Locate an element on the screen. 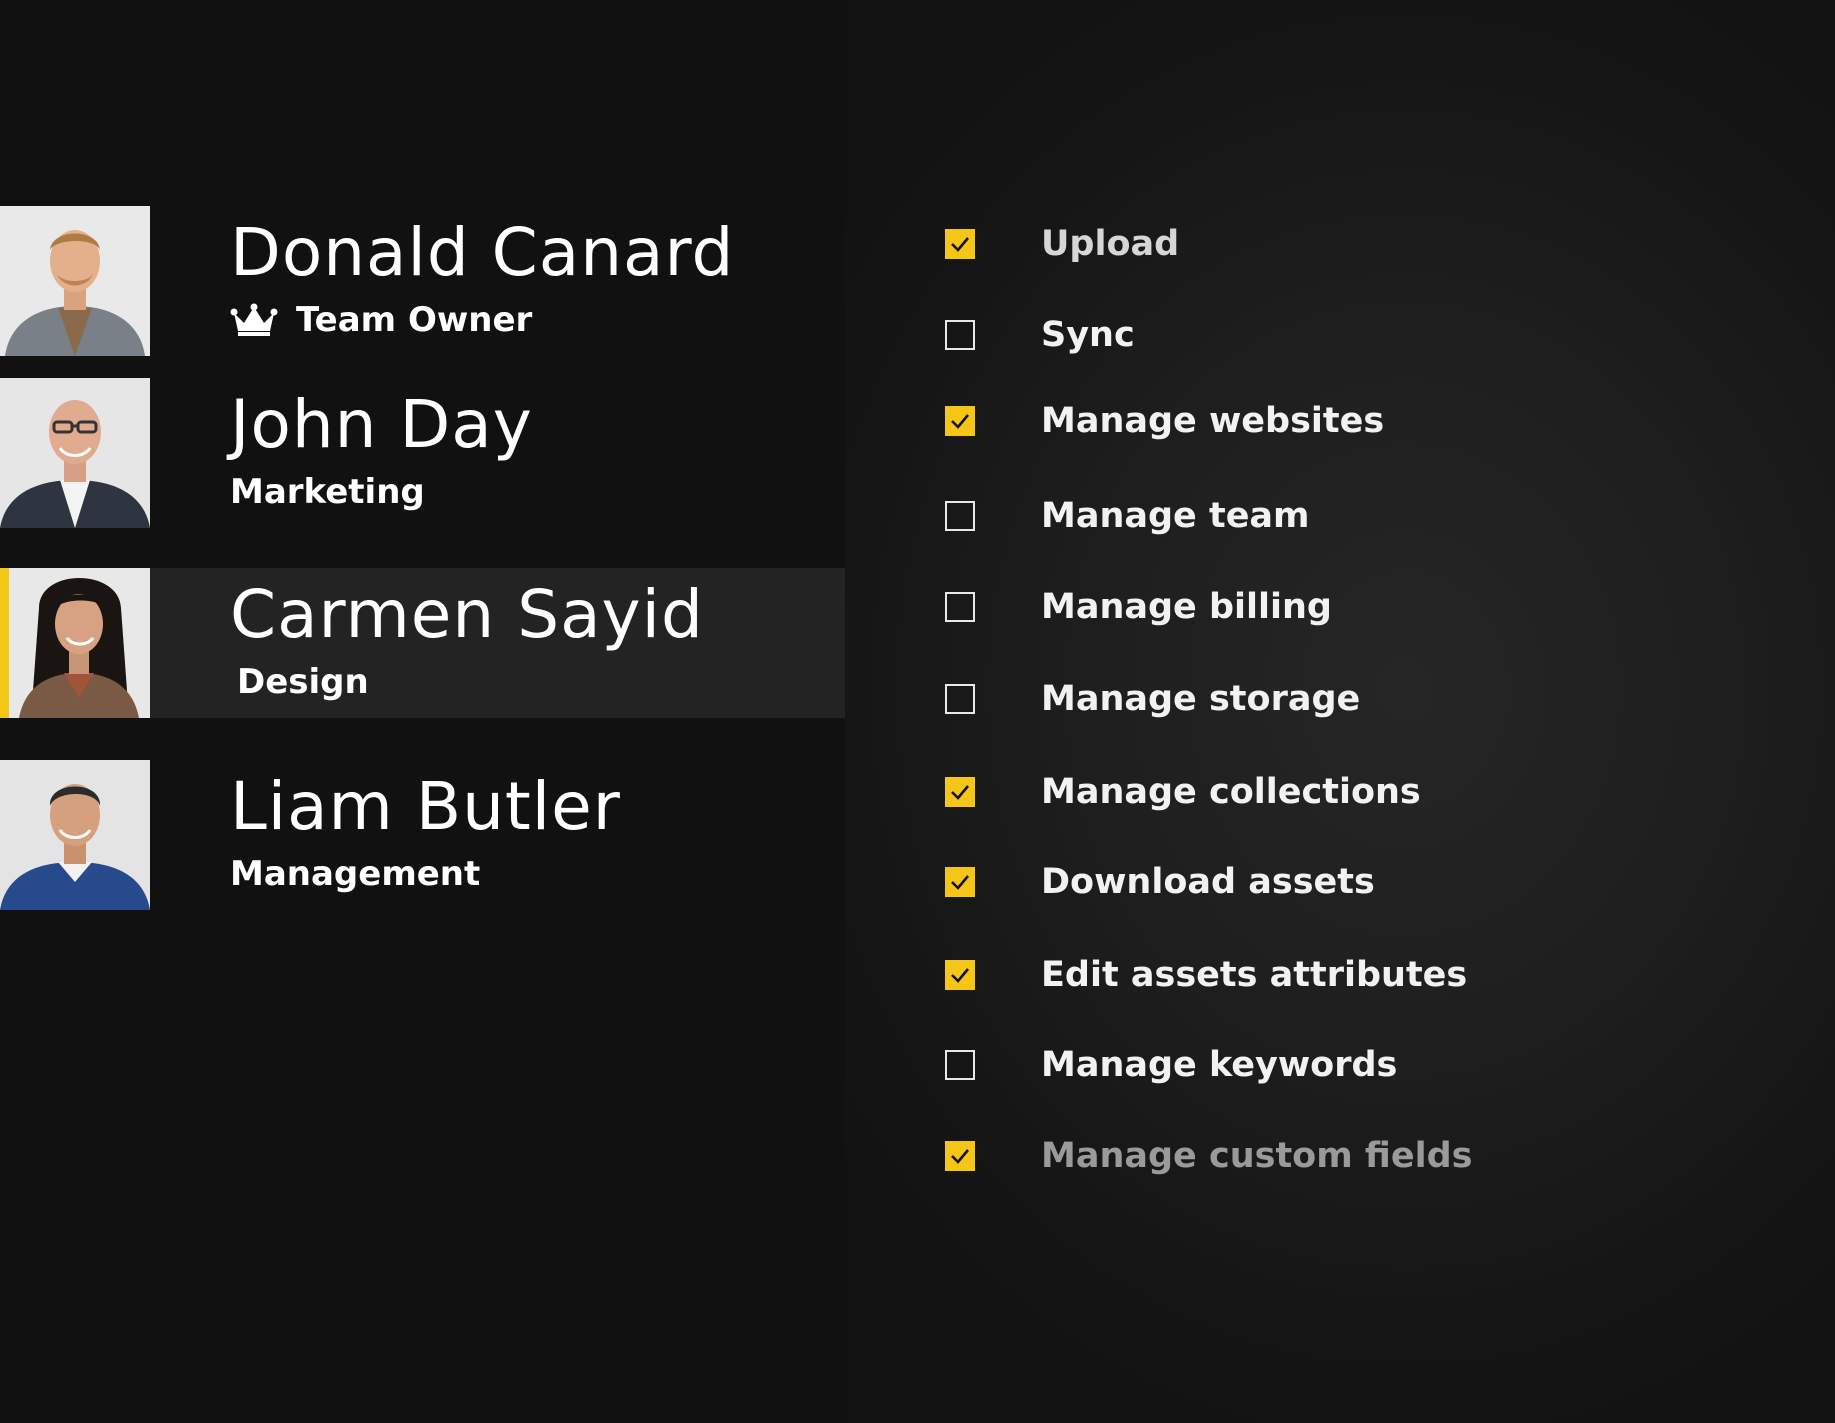  permission-manage-team: Manage team is located at coordinates (1295, 516).